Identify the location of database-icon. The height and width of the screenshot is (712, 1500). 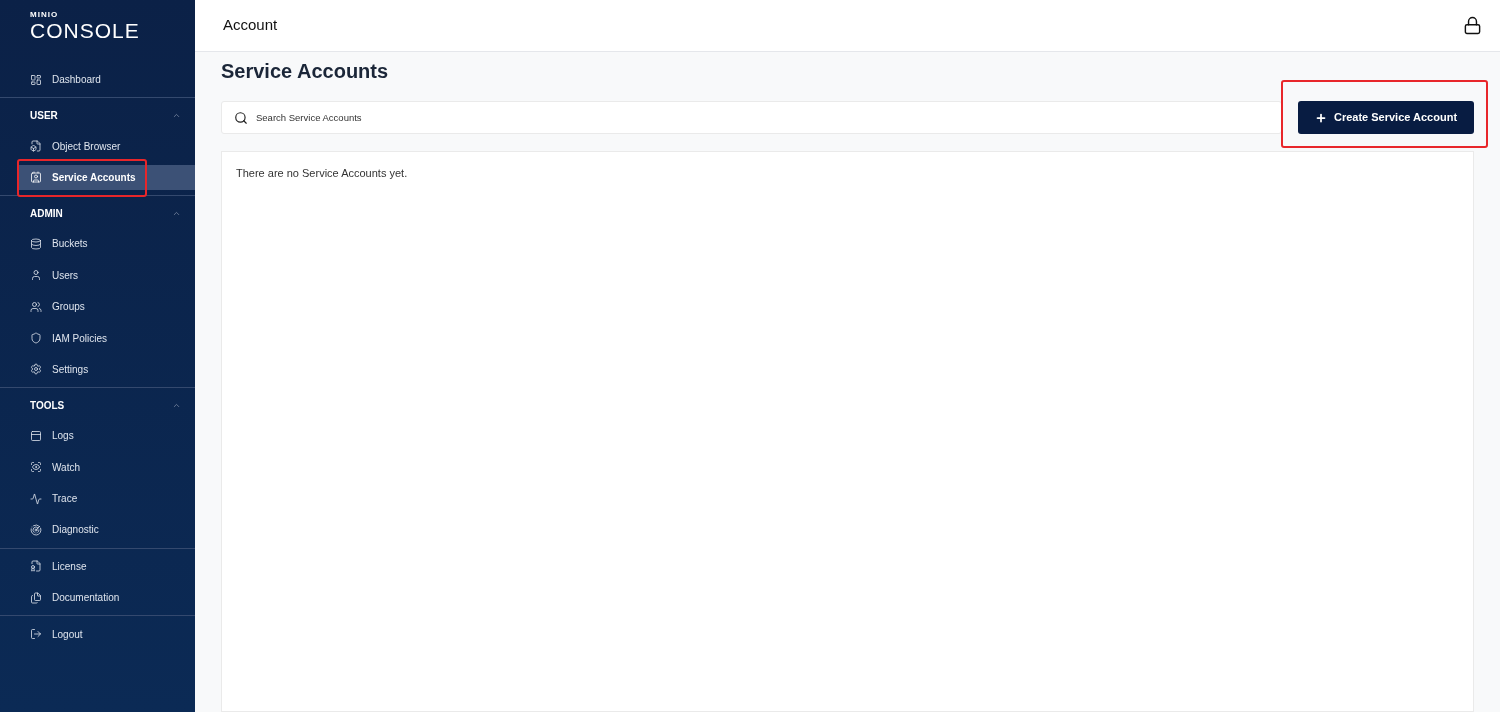
(36, 243).